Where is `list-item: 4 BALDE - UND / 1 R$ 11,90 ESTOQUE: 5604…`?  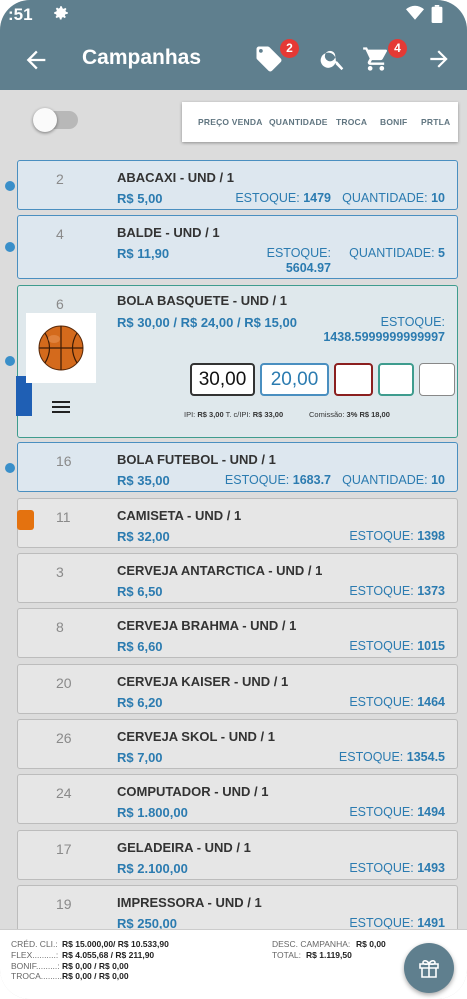
list-item: 4 BALDE - UND / 1 R$ 11,90 ESTOQUE: 5604… is located at coordinates (237, 247).